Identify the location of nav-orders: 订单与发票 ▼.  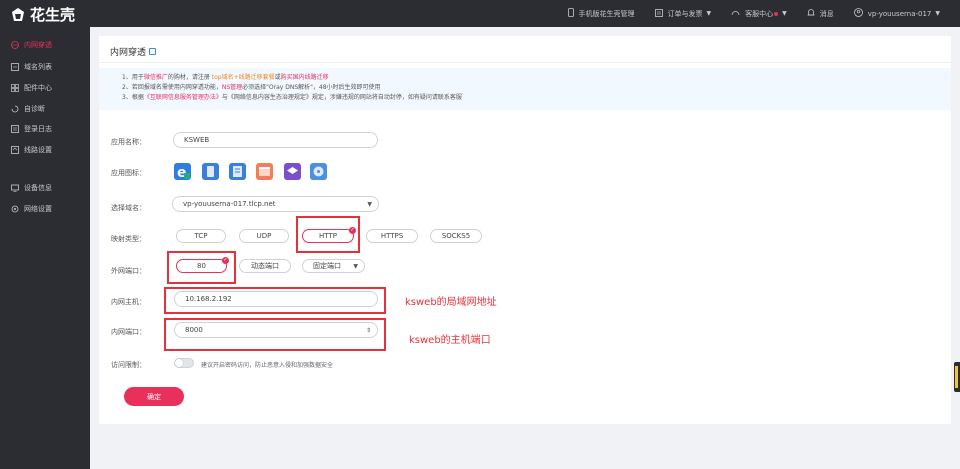
(682, 13).